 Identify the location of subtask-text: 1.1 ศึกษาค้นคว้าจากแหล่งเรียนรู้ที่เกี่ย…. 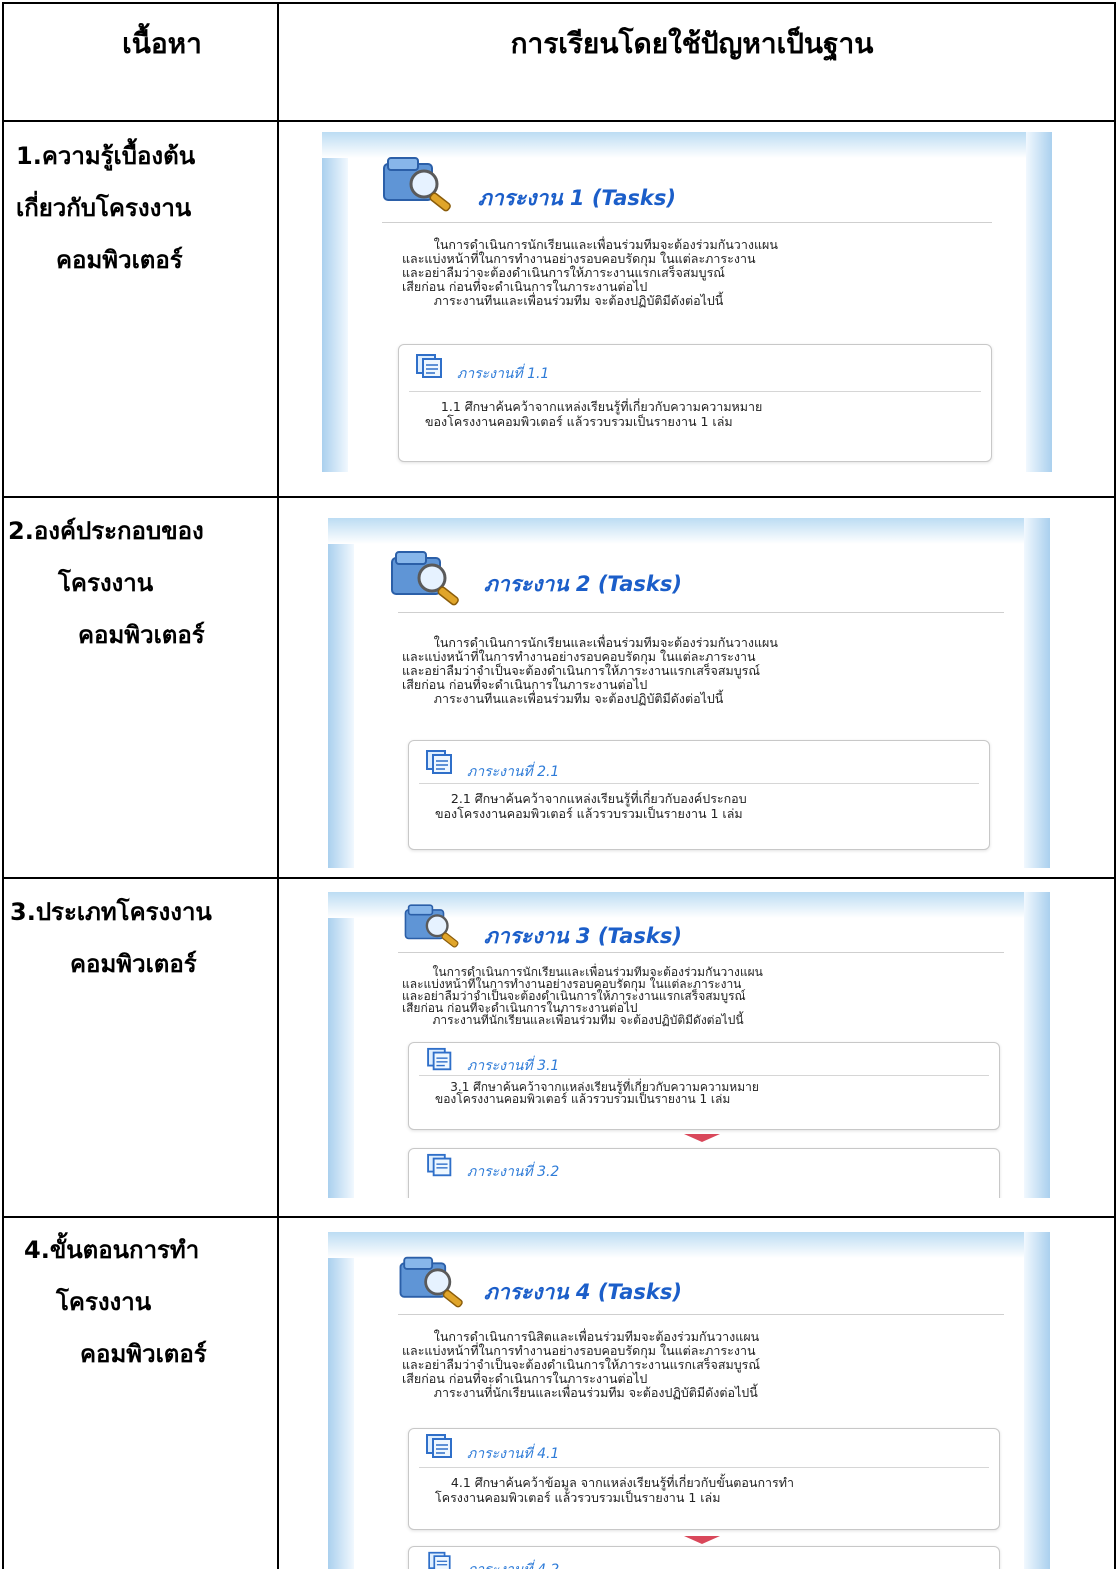
(594, 414).